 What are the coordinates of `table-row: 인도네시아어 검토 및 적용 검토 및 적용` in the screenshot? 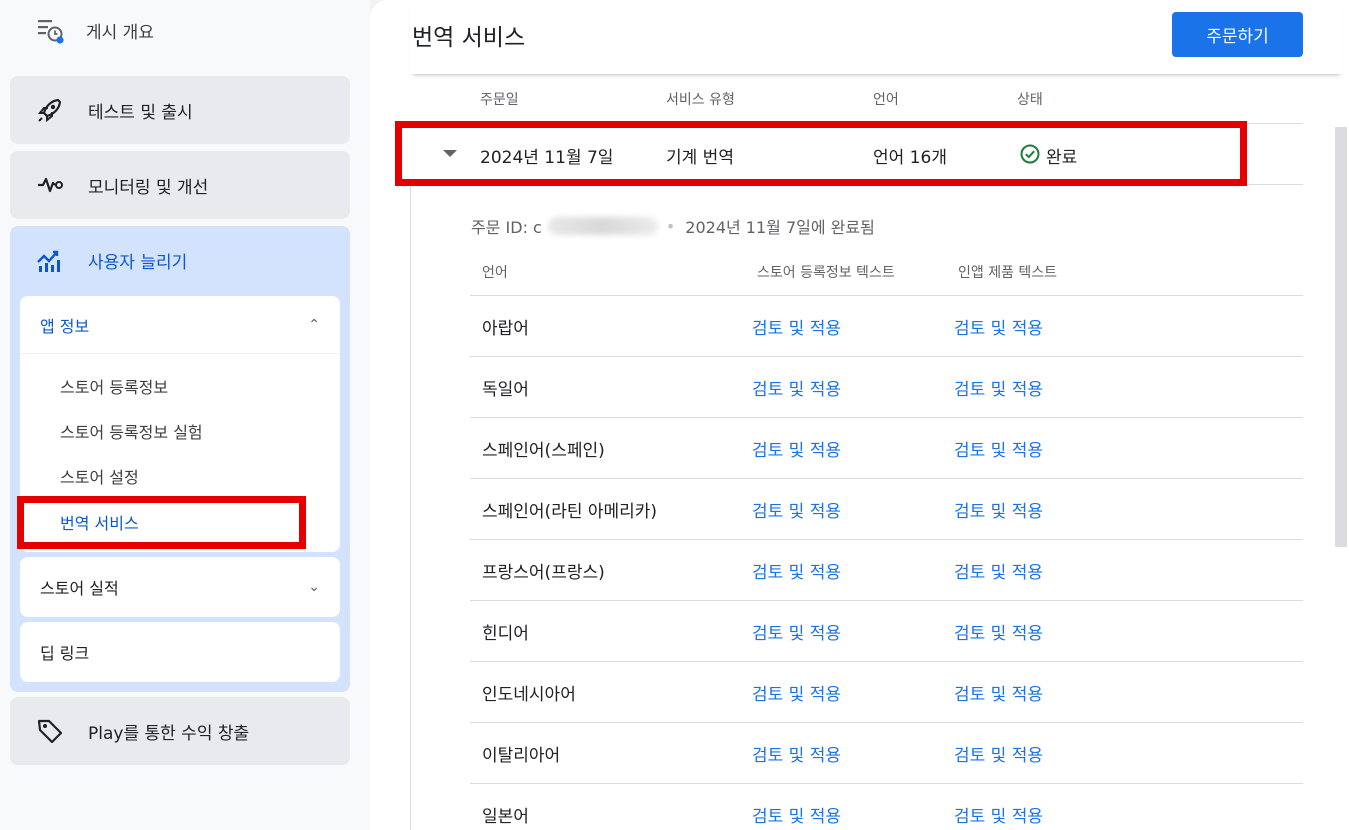 It's located at (886, 691).